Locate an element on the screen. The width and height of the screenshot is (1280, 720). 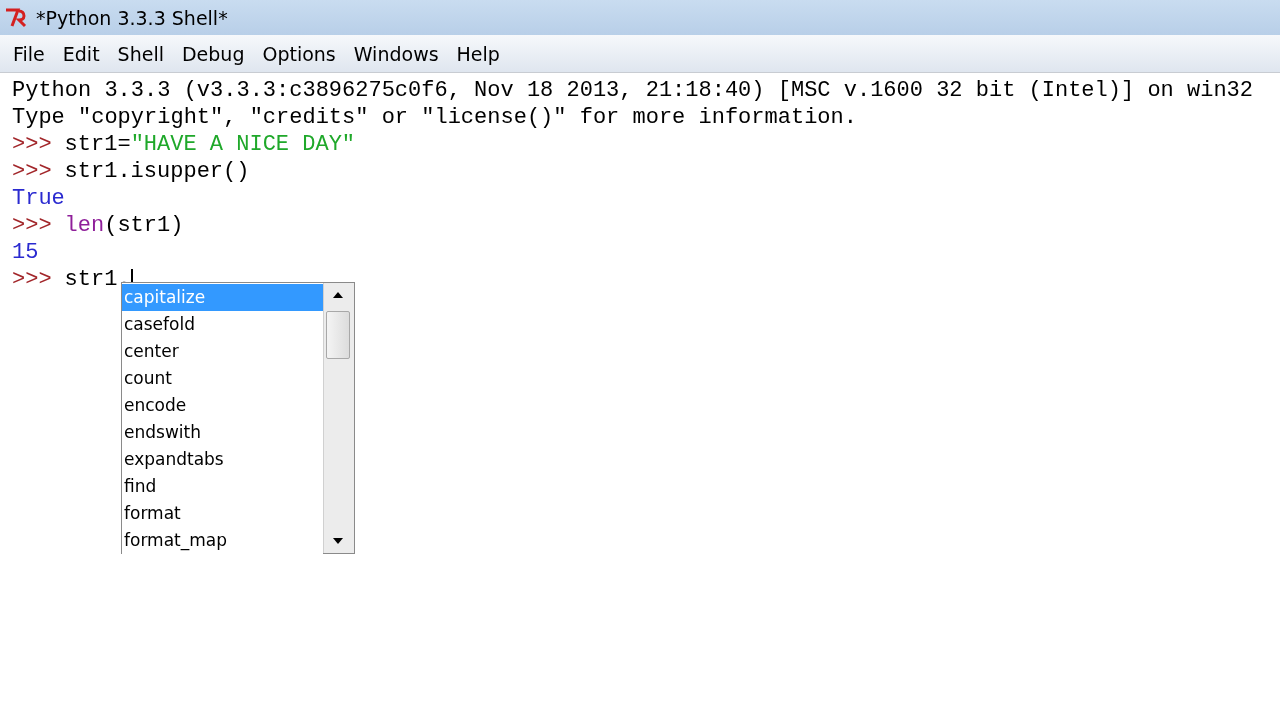
menu-item: Shell is located at coordinates (140, 53).